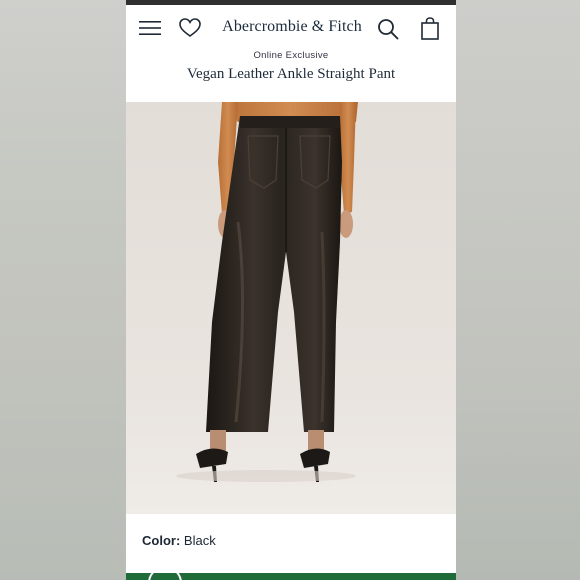 Image resolution: width=580 pixels, height=580 pixels. What do you see at coordinates (199, 540) in the screenshot?
I see `color-value: Black` at bounding box center [199, 540].